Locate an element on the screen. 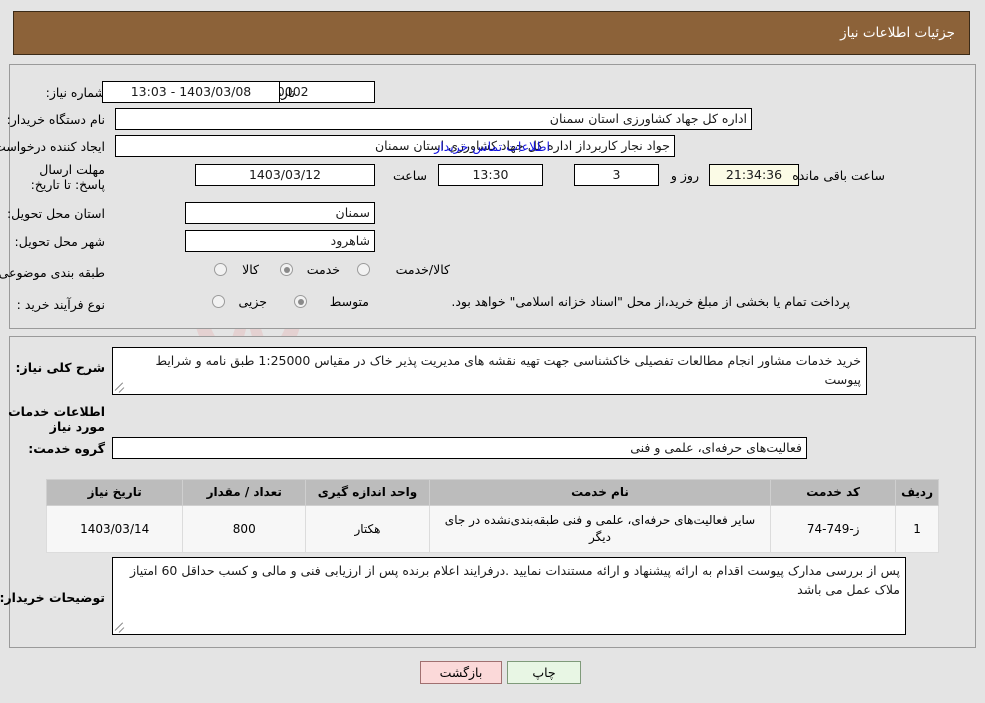  service-group-label: گروه خدمت: is located at coordinates (66, 448).